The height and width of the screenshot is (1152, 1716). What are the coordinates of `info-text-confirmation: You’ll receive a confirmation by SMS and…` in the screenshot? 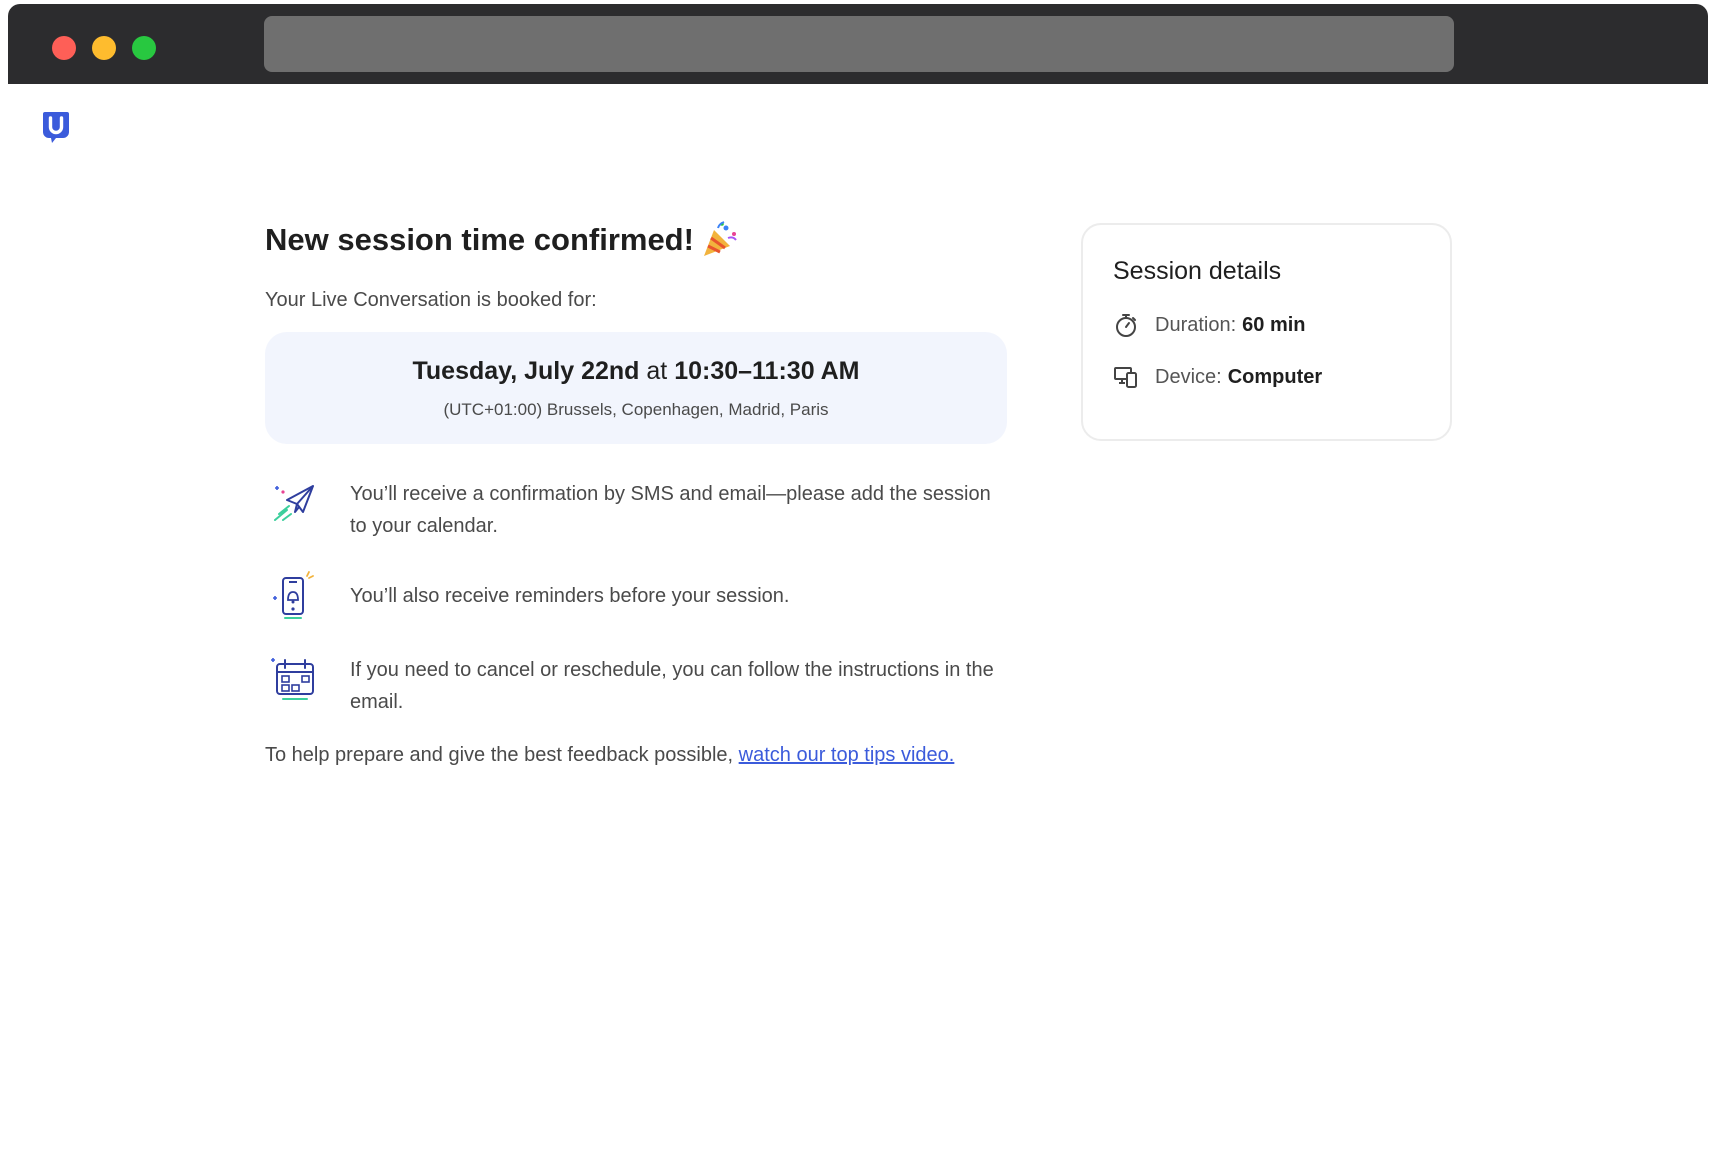 It's located at (670, 510).